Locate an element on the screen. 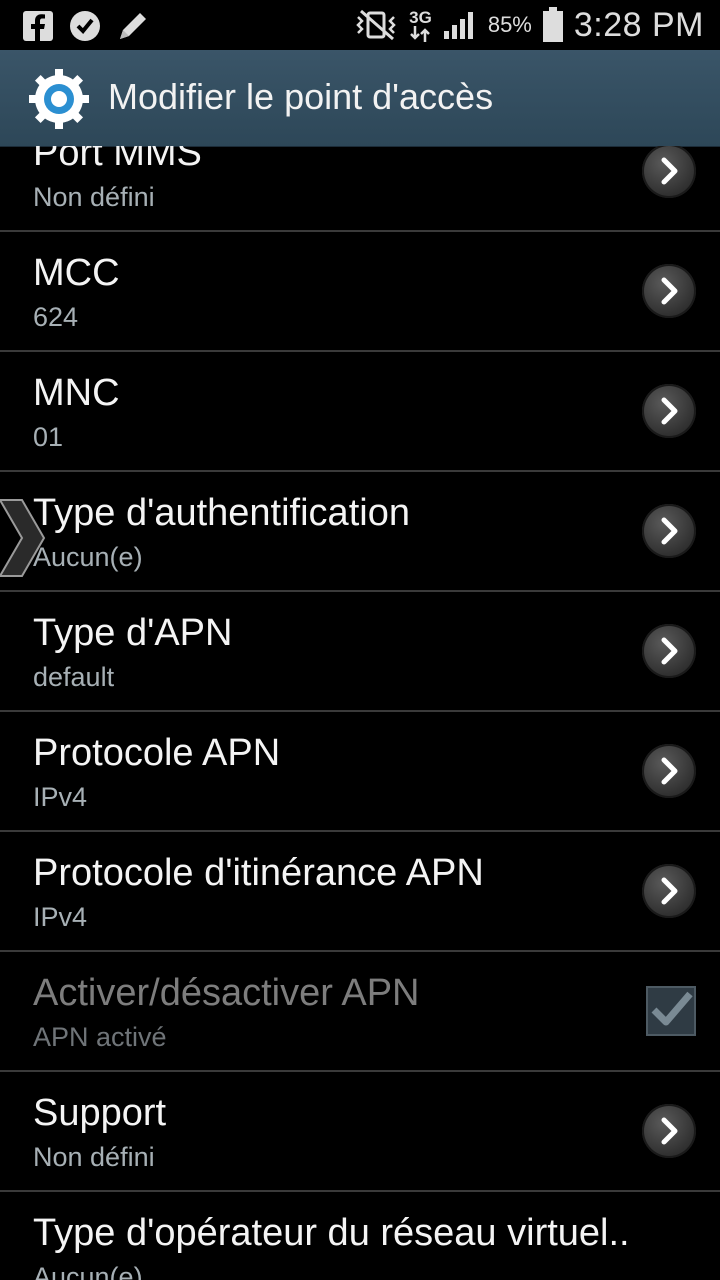 Image resolution: width=720 pixels, height=1280 pixels. setting-value: APN activé is located at coordinates (100, 1037).